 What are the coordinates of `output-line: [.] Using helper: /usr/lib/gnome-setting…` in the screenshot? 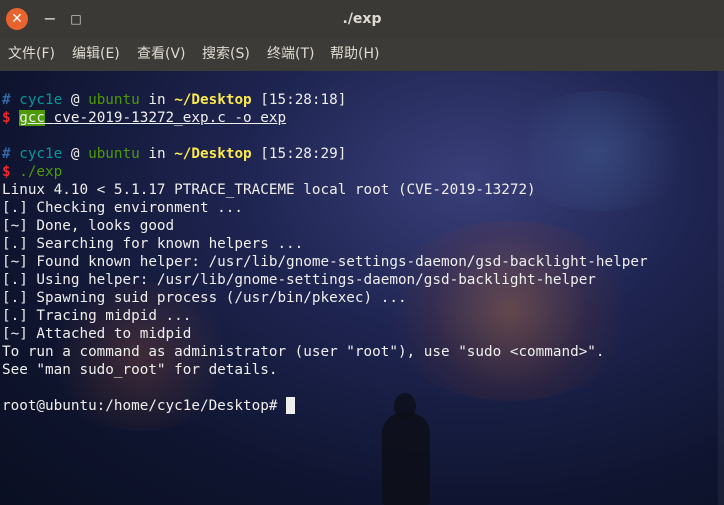 It's located at (299, 280).